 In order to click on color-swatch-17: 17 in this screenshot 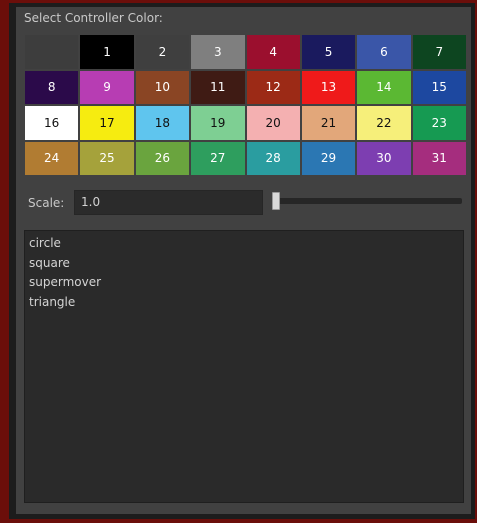, I will do `click(107, 123)`.